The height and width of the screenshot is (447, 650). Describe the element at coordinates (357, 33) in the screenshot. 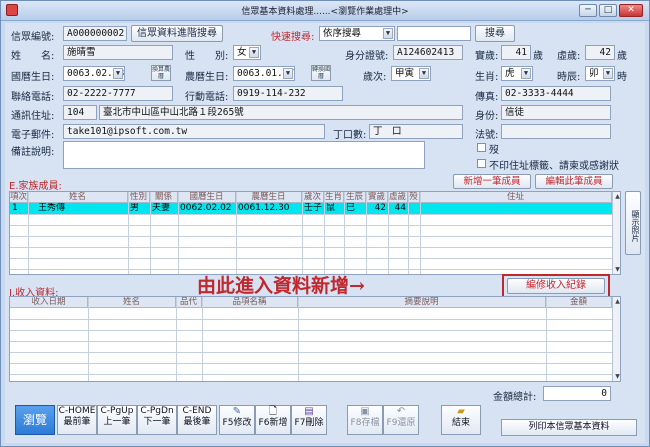

I see `quick-search-select: 依序搜尋 ▼` at that location.